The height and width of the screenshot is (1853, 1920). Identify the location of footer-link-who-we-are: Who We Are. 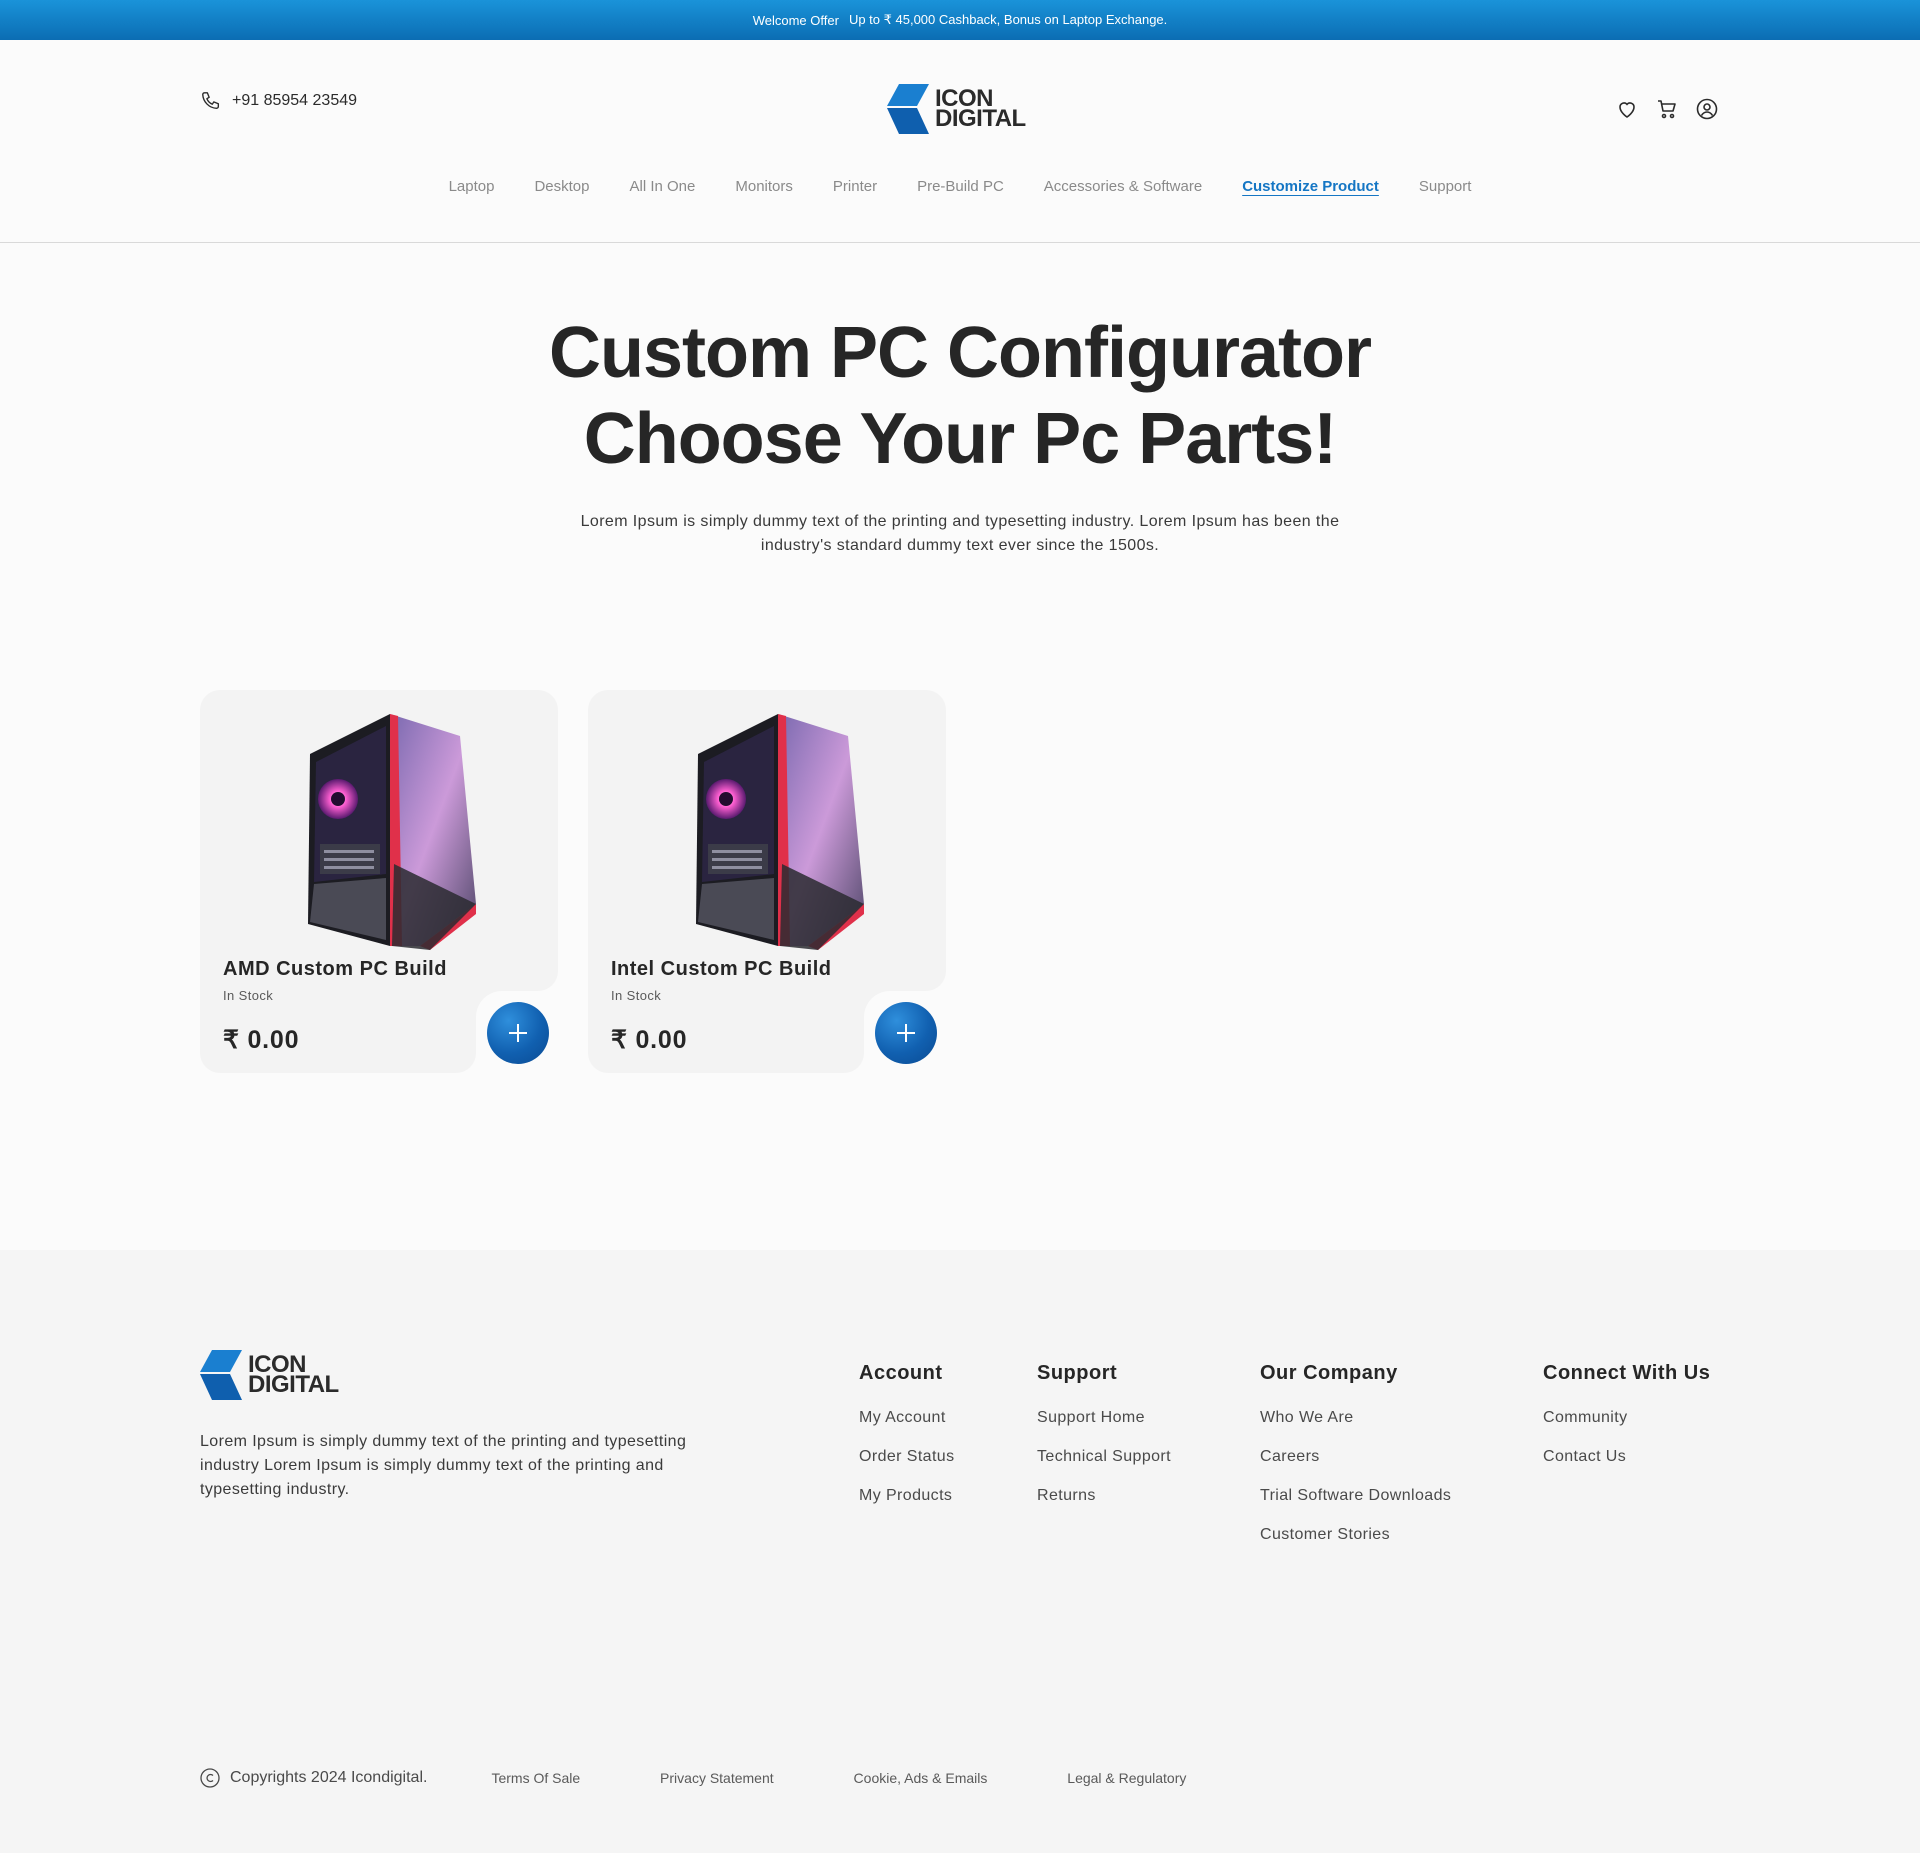
(1355, 1418).